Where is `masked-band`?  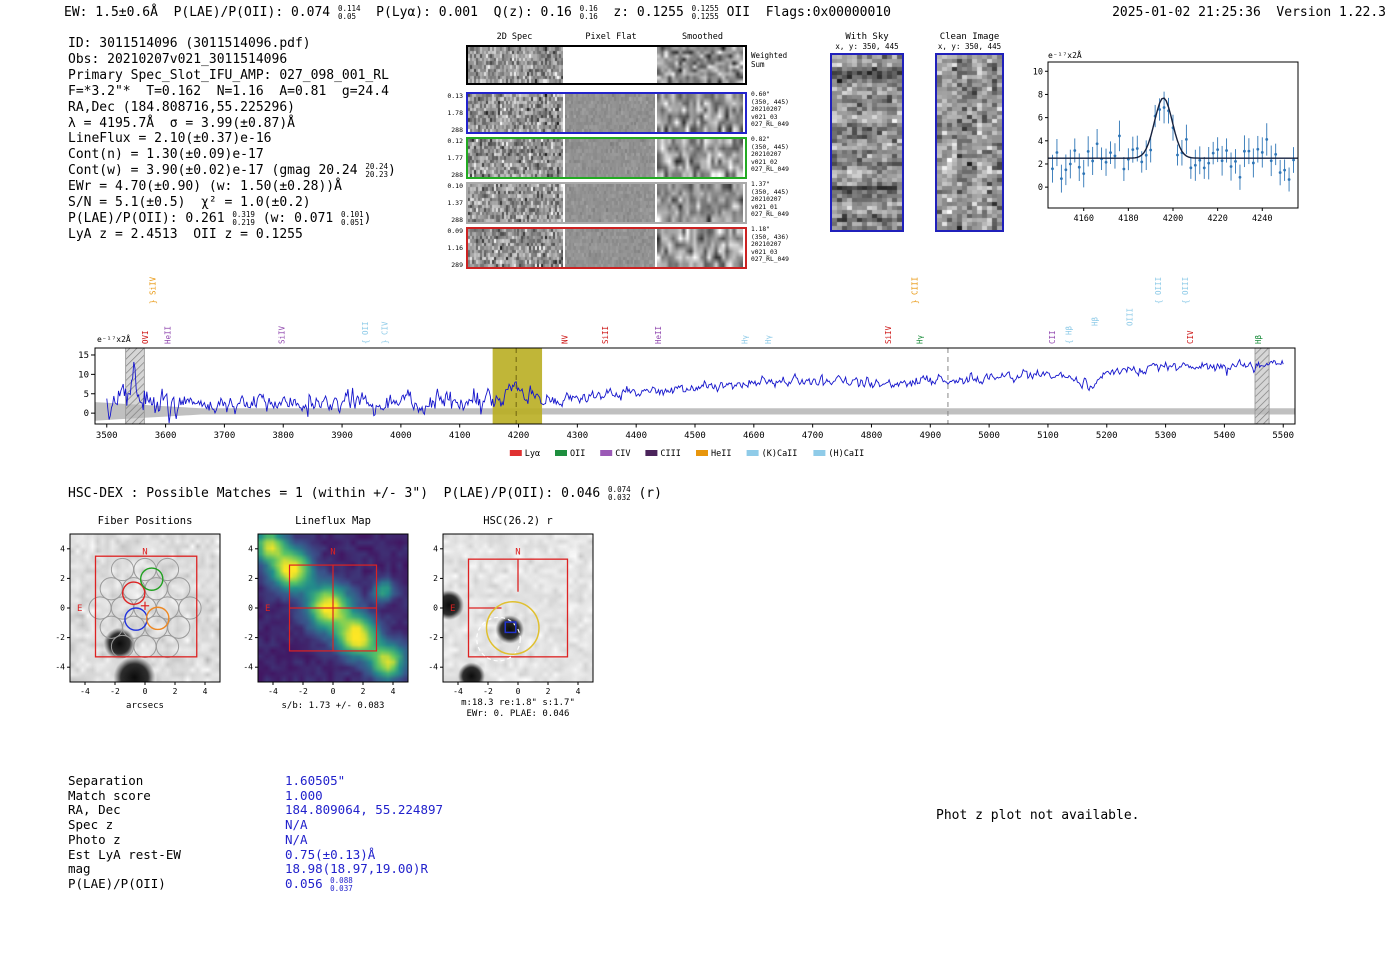
masked-band is located at coordinates (135, 386).